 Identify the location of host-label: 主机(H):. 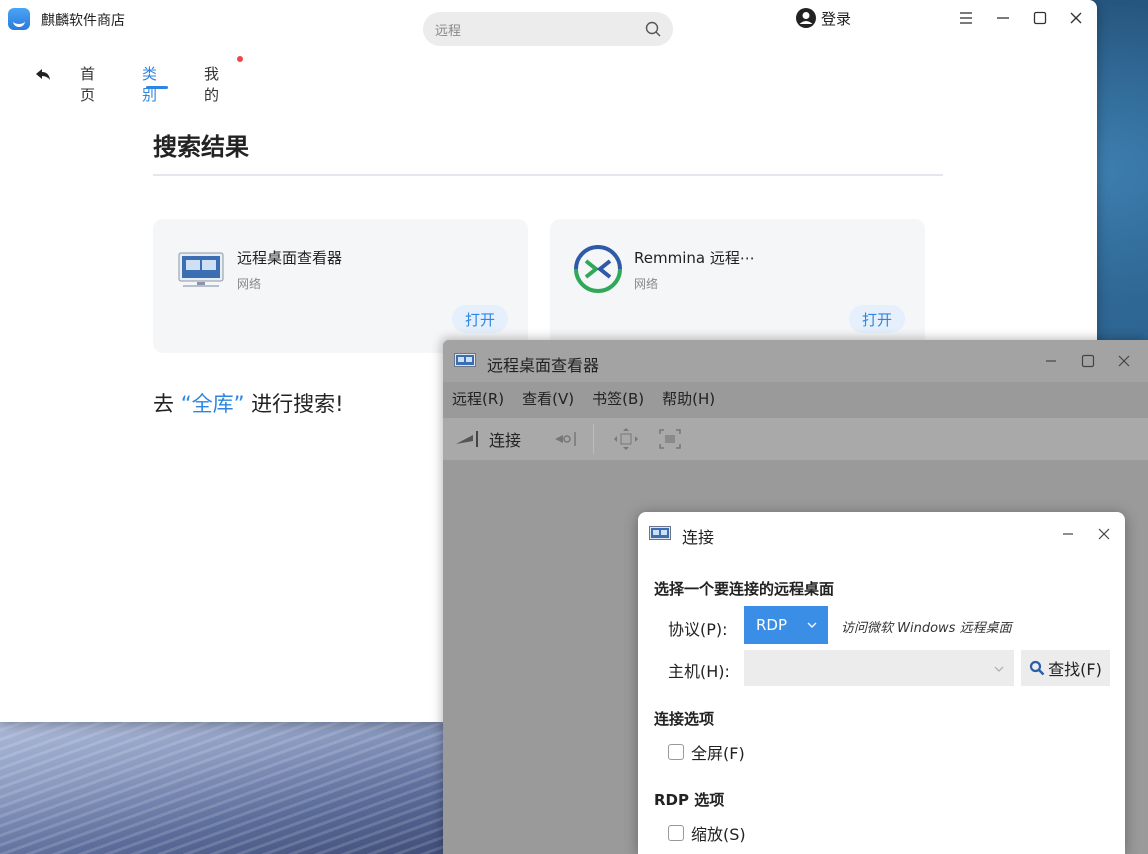
(699, 671).